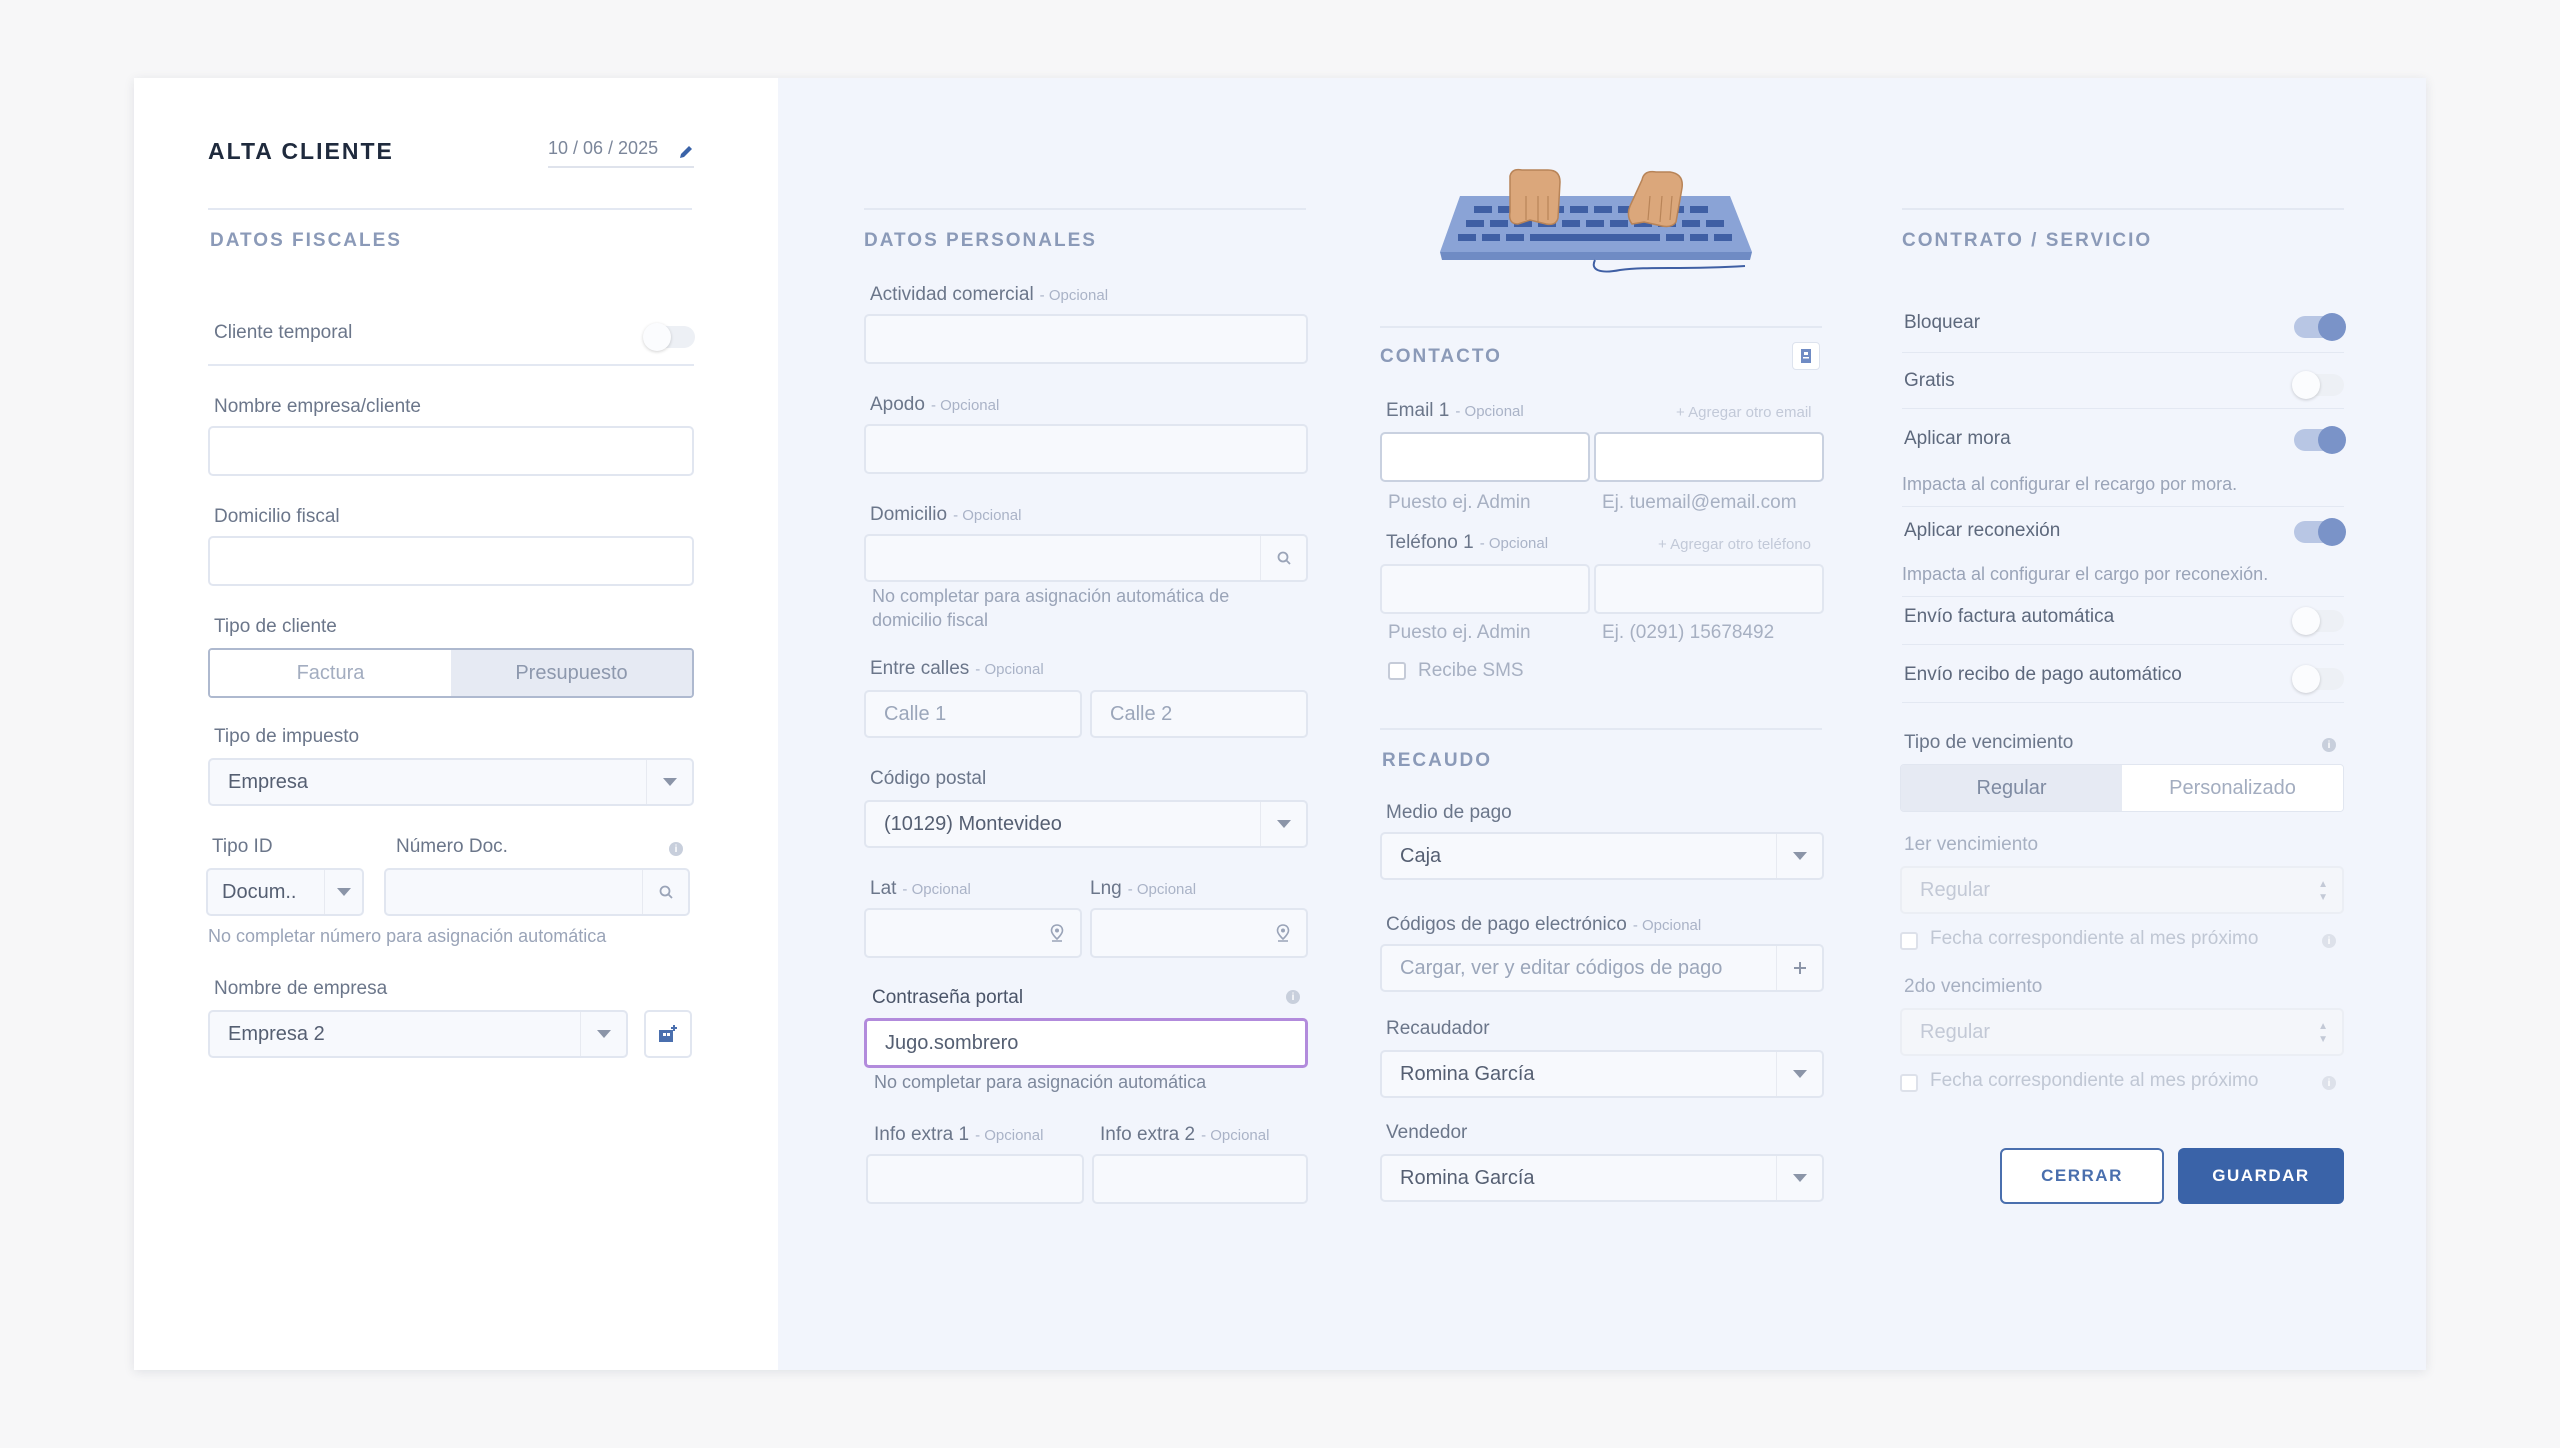 The image size is (2560, 1448). Describe the element at coordinates (451, 561) in the screenshot. I see `fiscal-address-input` at that location.